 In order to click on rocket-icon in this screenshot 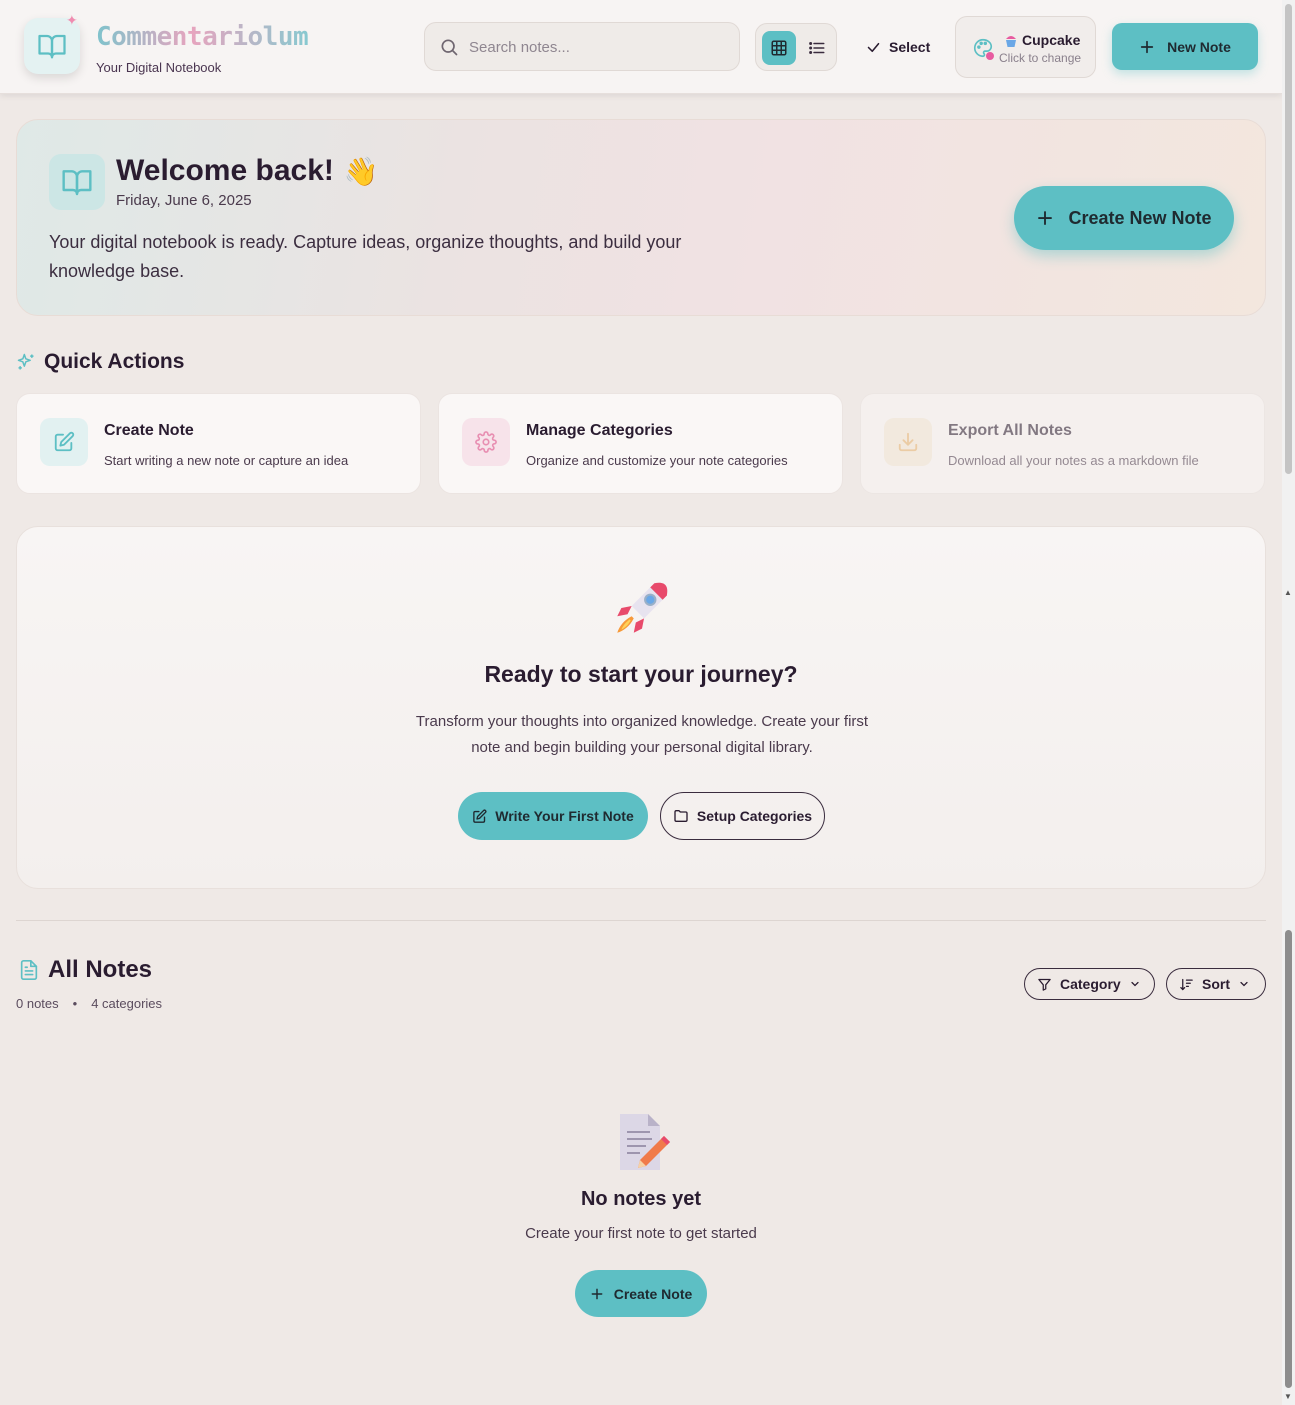, I will do `click(642, 607)`.